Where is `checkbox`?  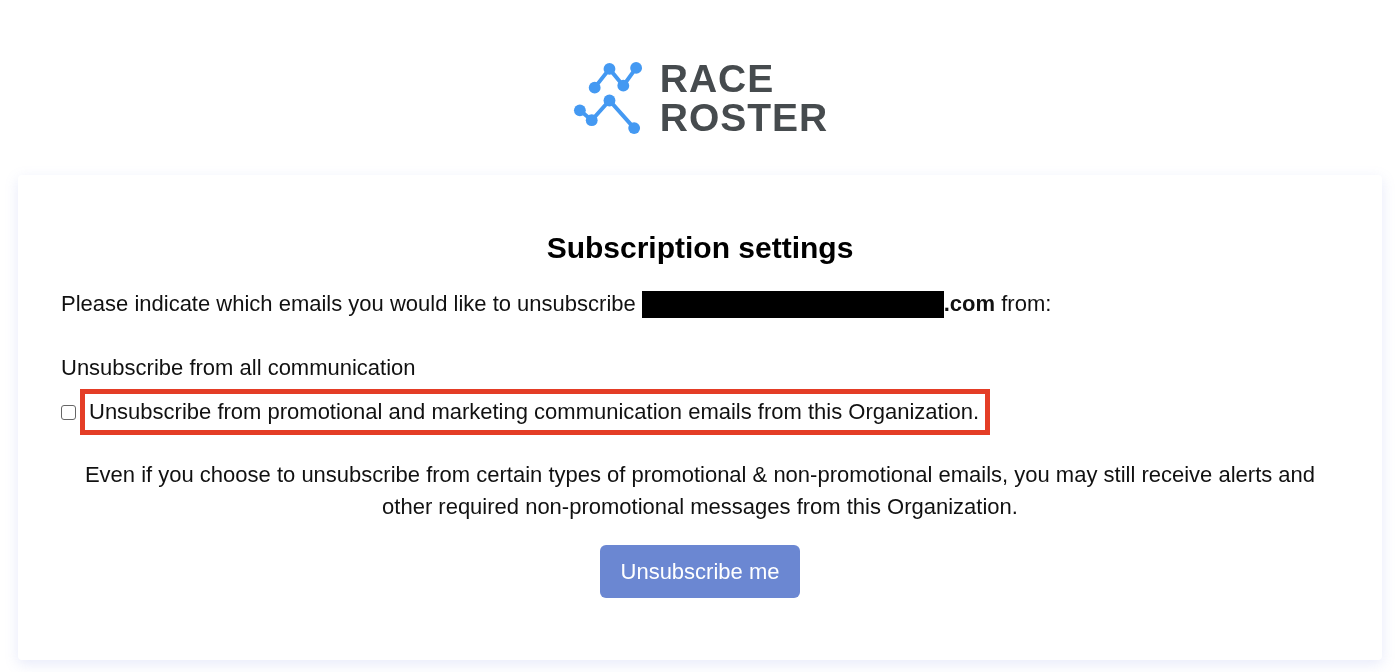
checkbox is located at coordinates (68, 412).